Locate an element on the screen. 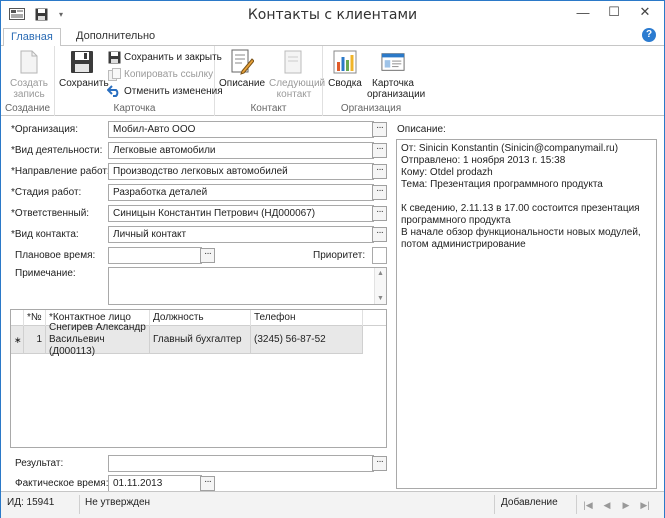 This screenshot has width=665, height=518. bar-chart-icon is located at coordinates (345, 62).